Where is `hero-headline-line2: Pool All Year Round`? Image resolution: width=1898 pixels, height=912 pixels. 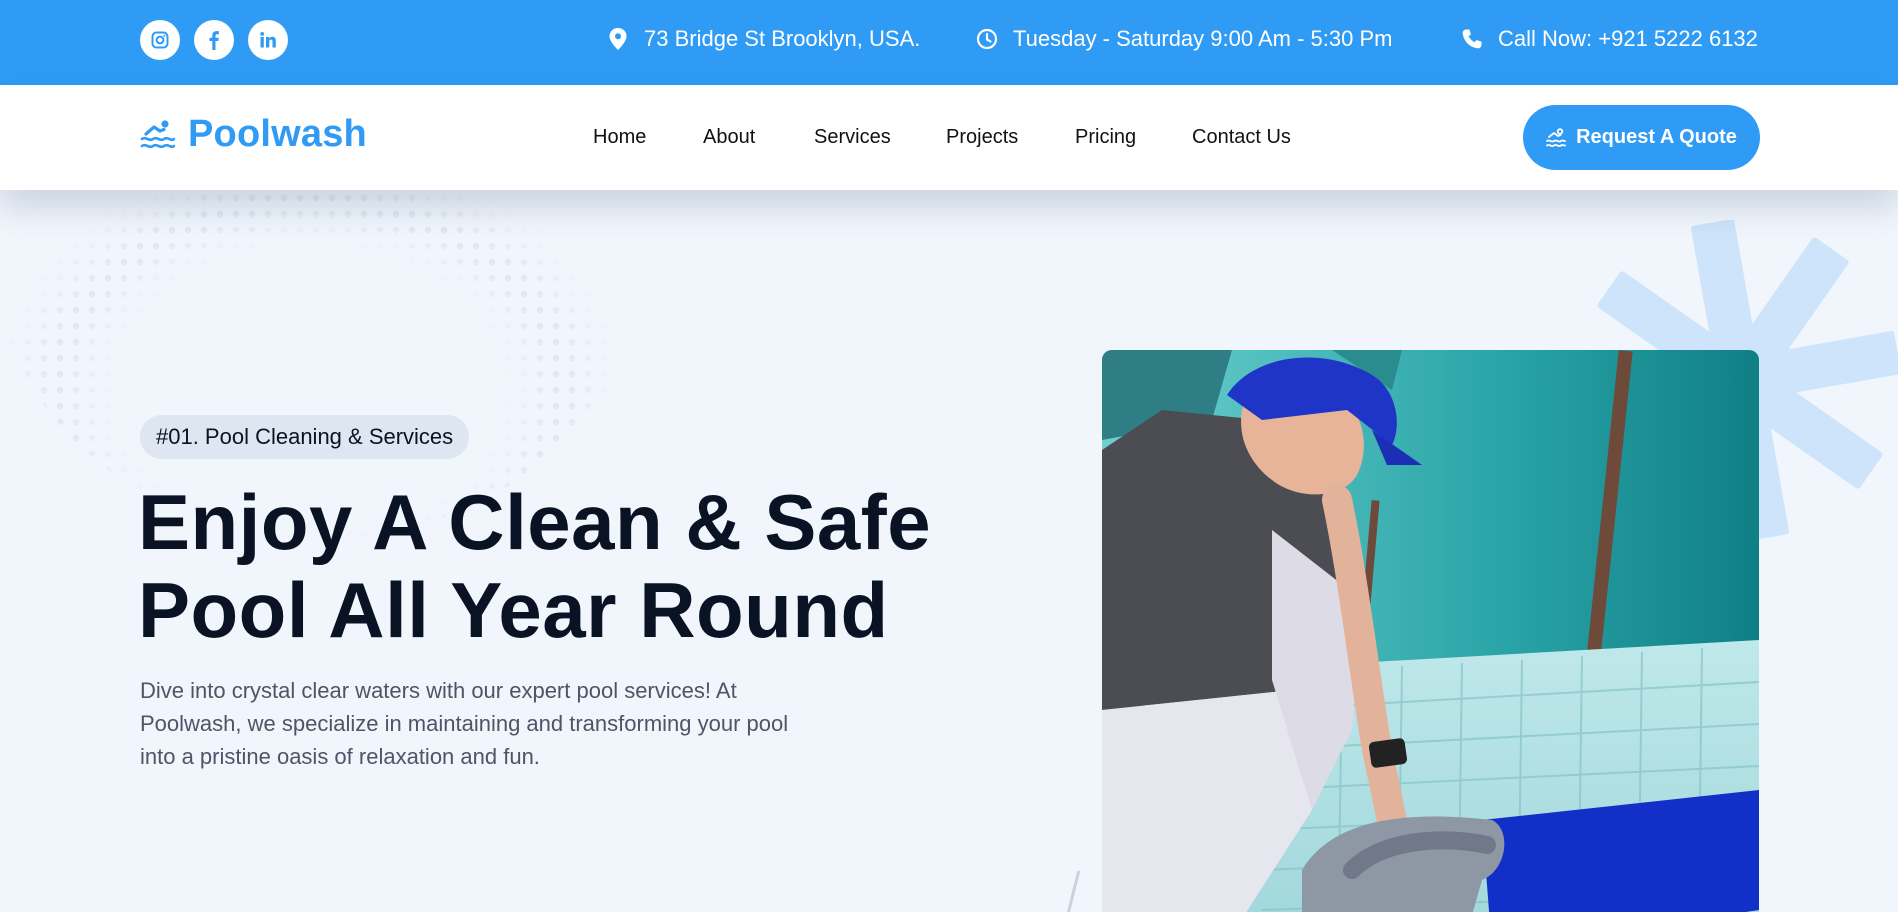
hero-headline-line2: Pool All Year Round is located at coordinates (513, 610).